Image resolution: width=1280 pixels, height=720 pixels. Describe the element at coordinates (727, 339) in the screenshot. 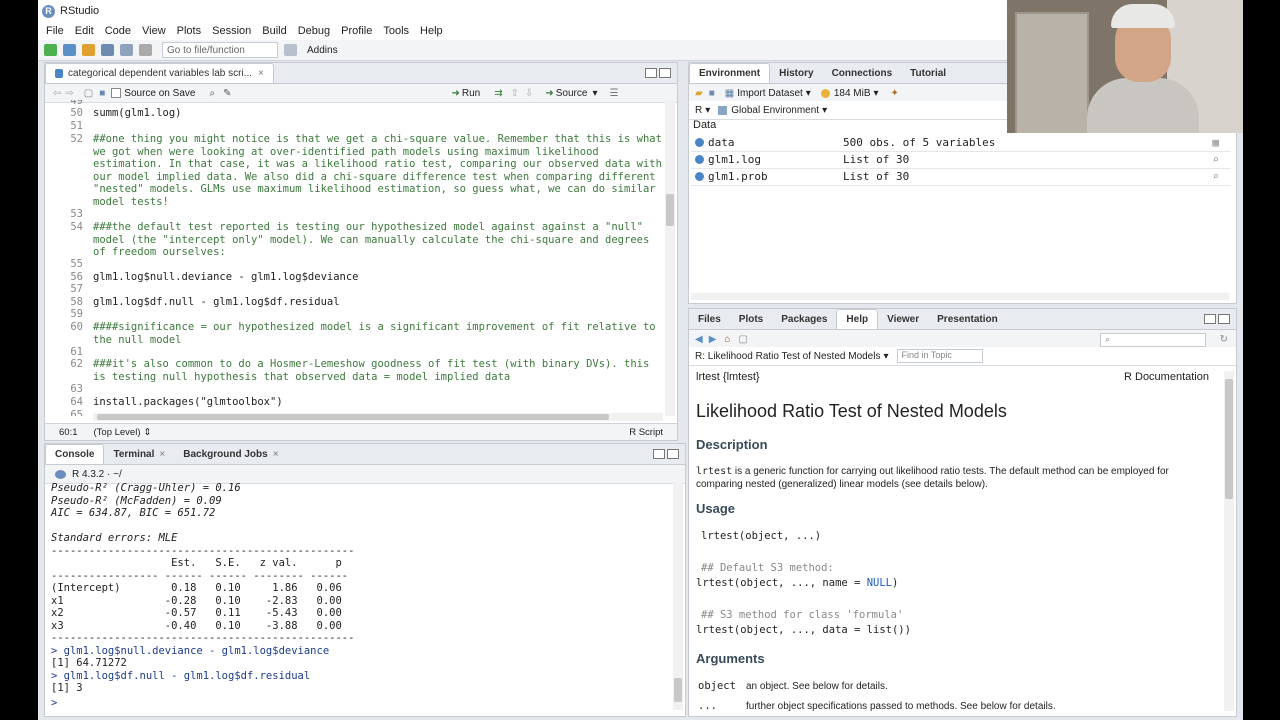

I see `home-icon: ⌂` at that location.